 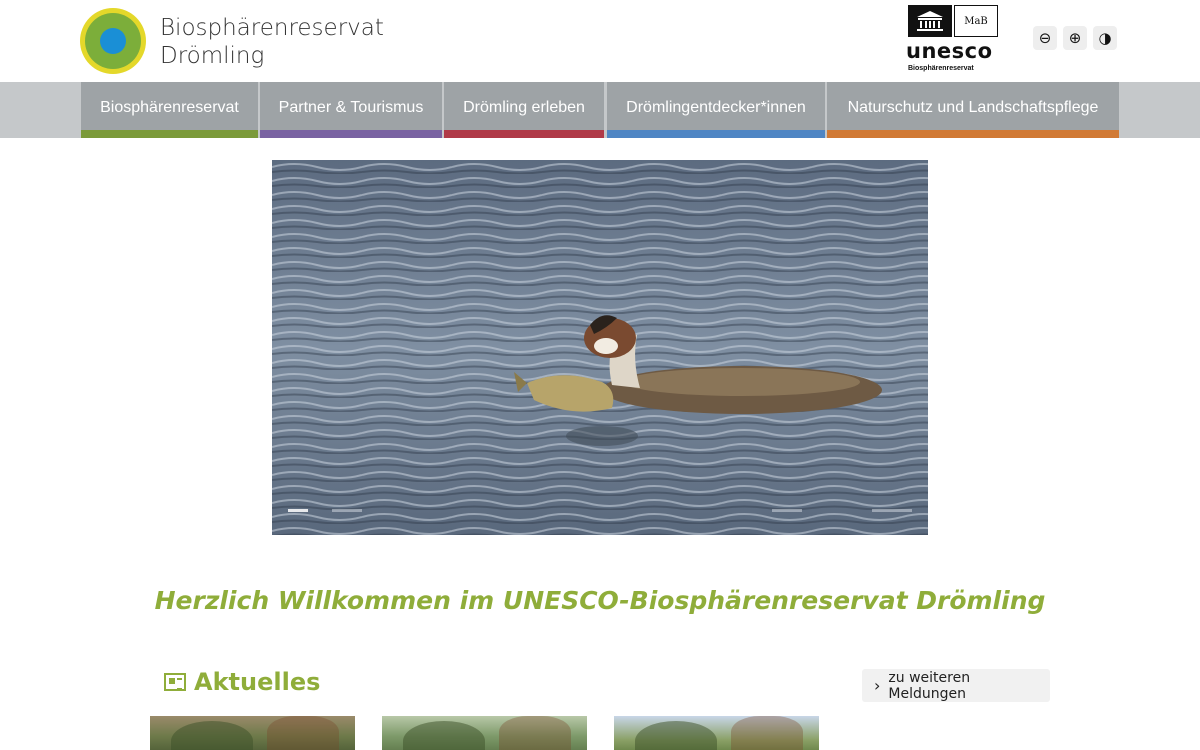 I want to click on mab-label: MaB, so click(x=976, y=21).